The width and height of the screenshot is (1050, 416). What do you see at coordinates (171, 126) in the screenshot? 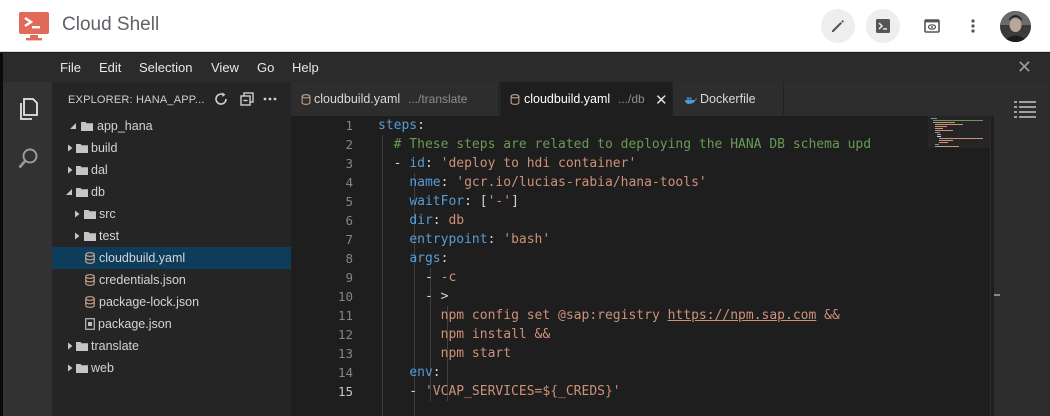
I see `tree-item-app-hana: app_hana` at bounding box center [171, 126].